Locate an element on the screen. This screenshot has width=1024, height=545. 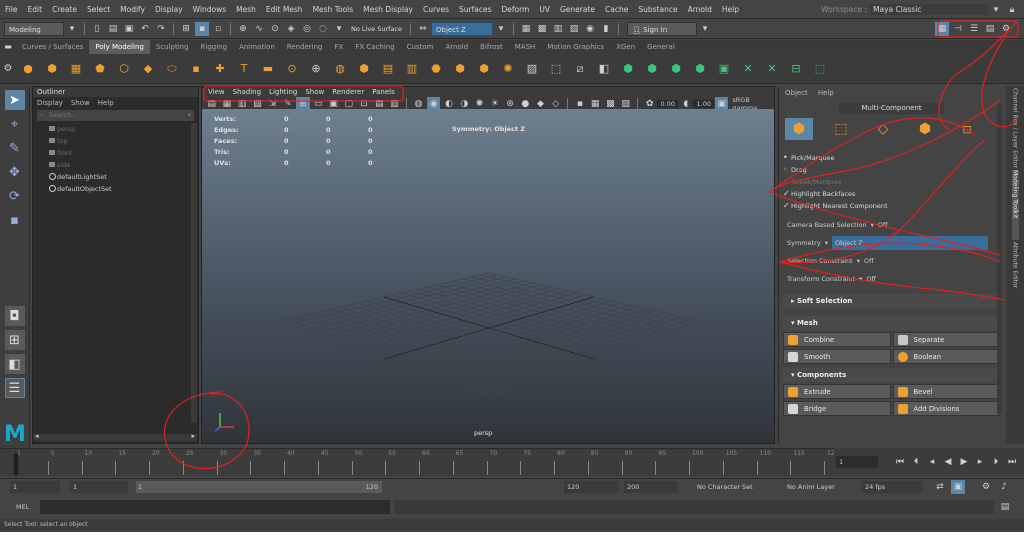
edge-mode-icon: ◇ is located at coordinates (883, 129).